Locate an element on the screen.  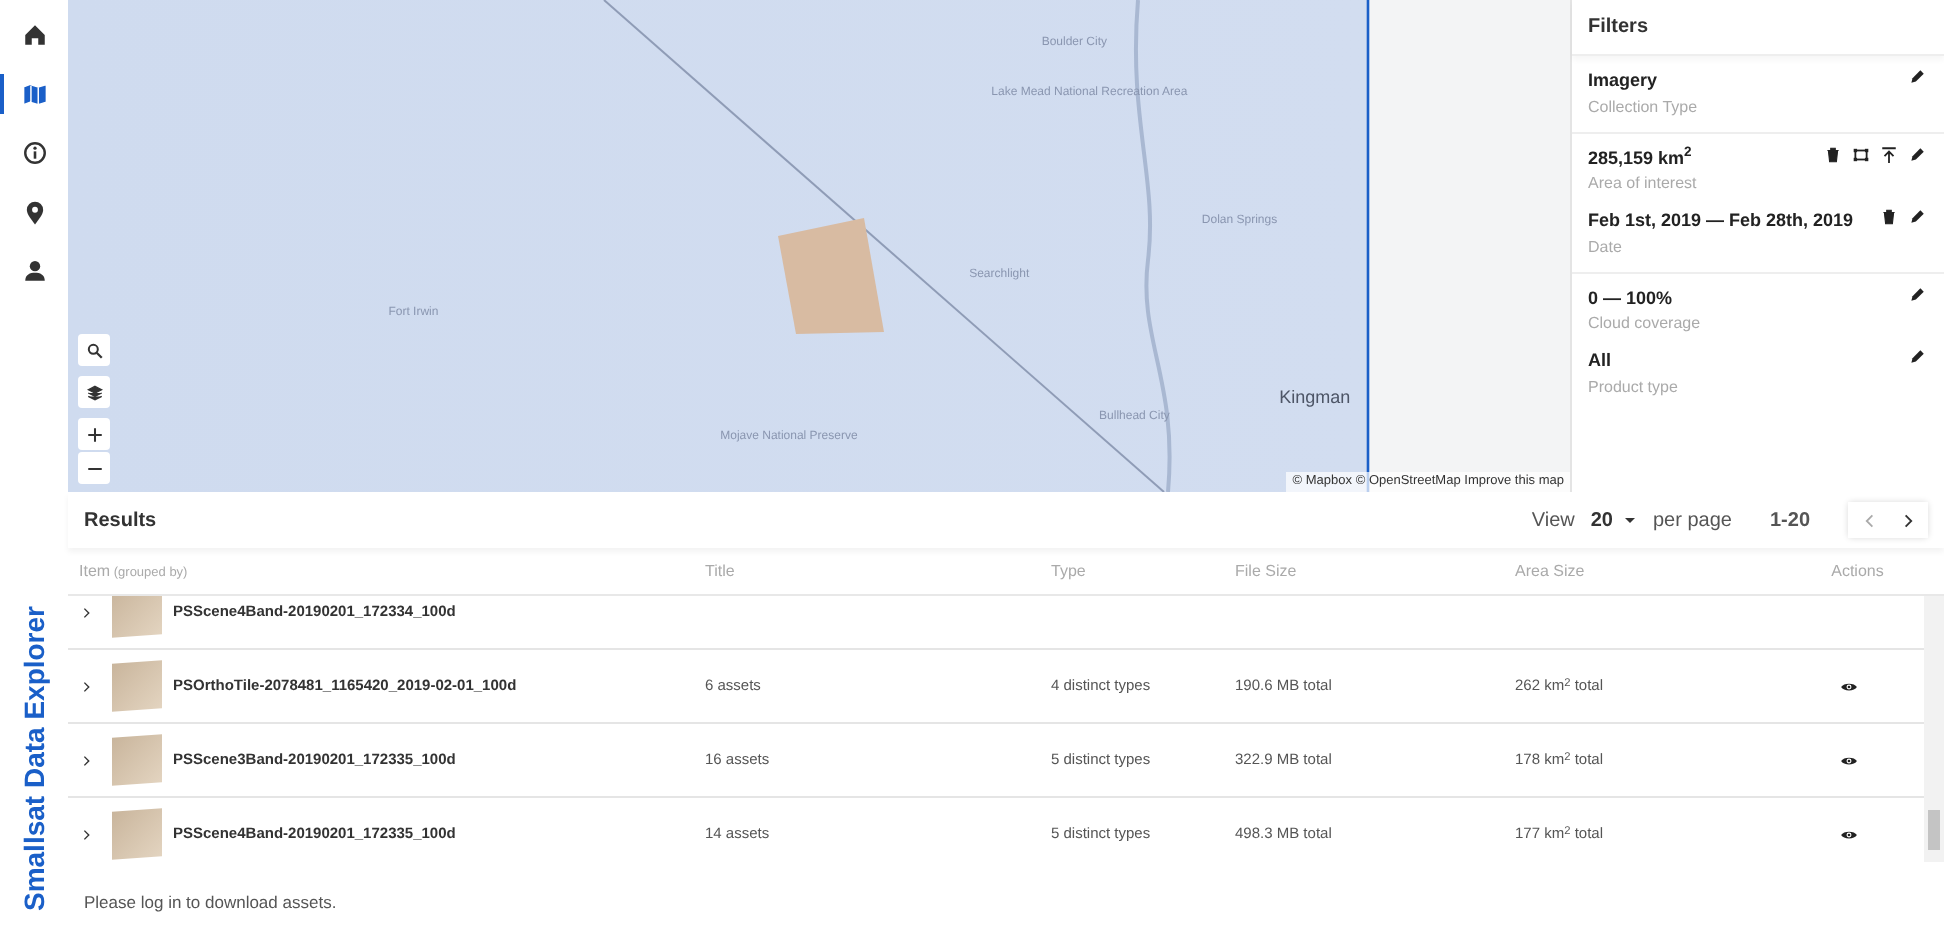
caret-icon is located at coordinates (1629, 520).